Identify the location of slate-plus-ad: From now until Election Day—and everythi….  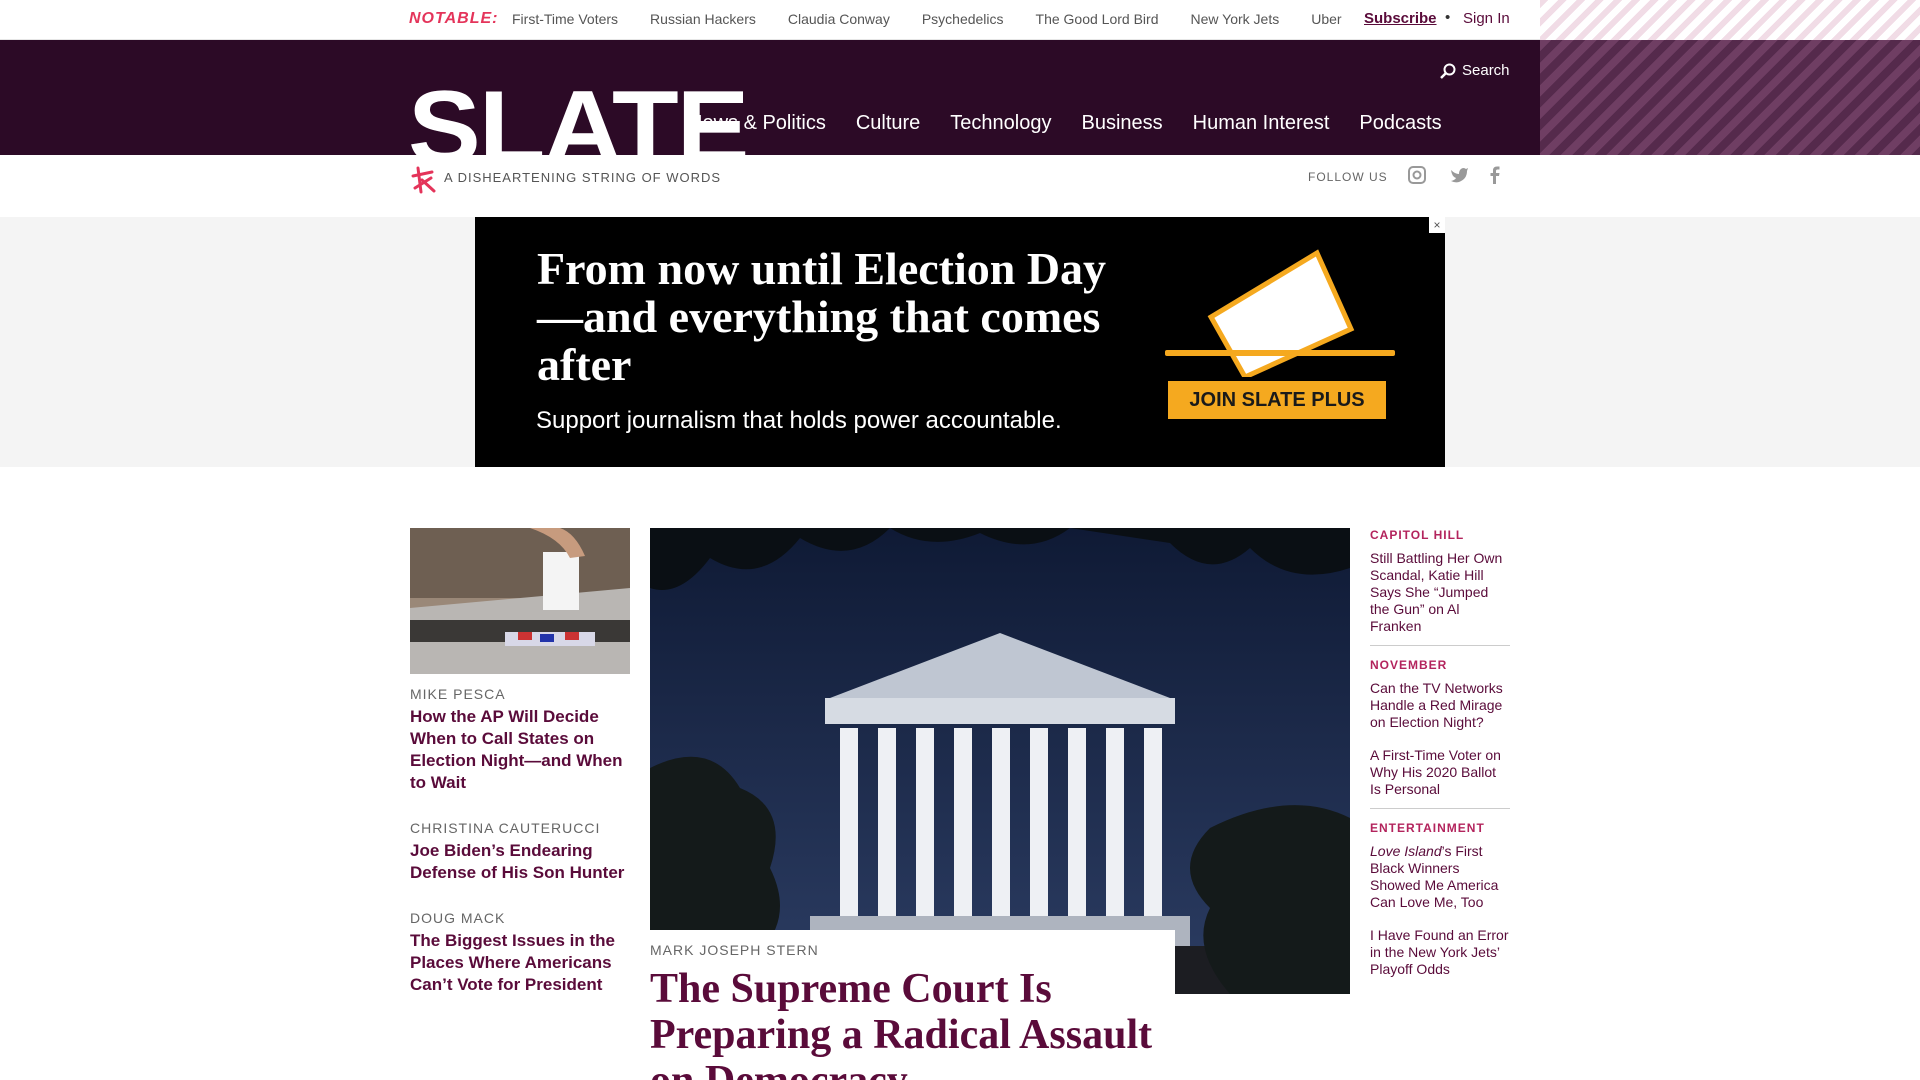
(960, 342).